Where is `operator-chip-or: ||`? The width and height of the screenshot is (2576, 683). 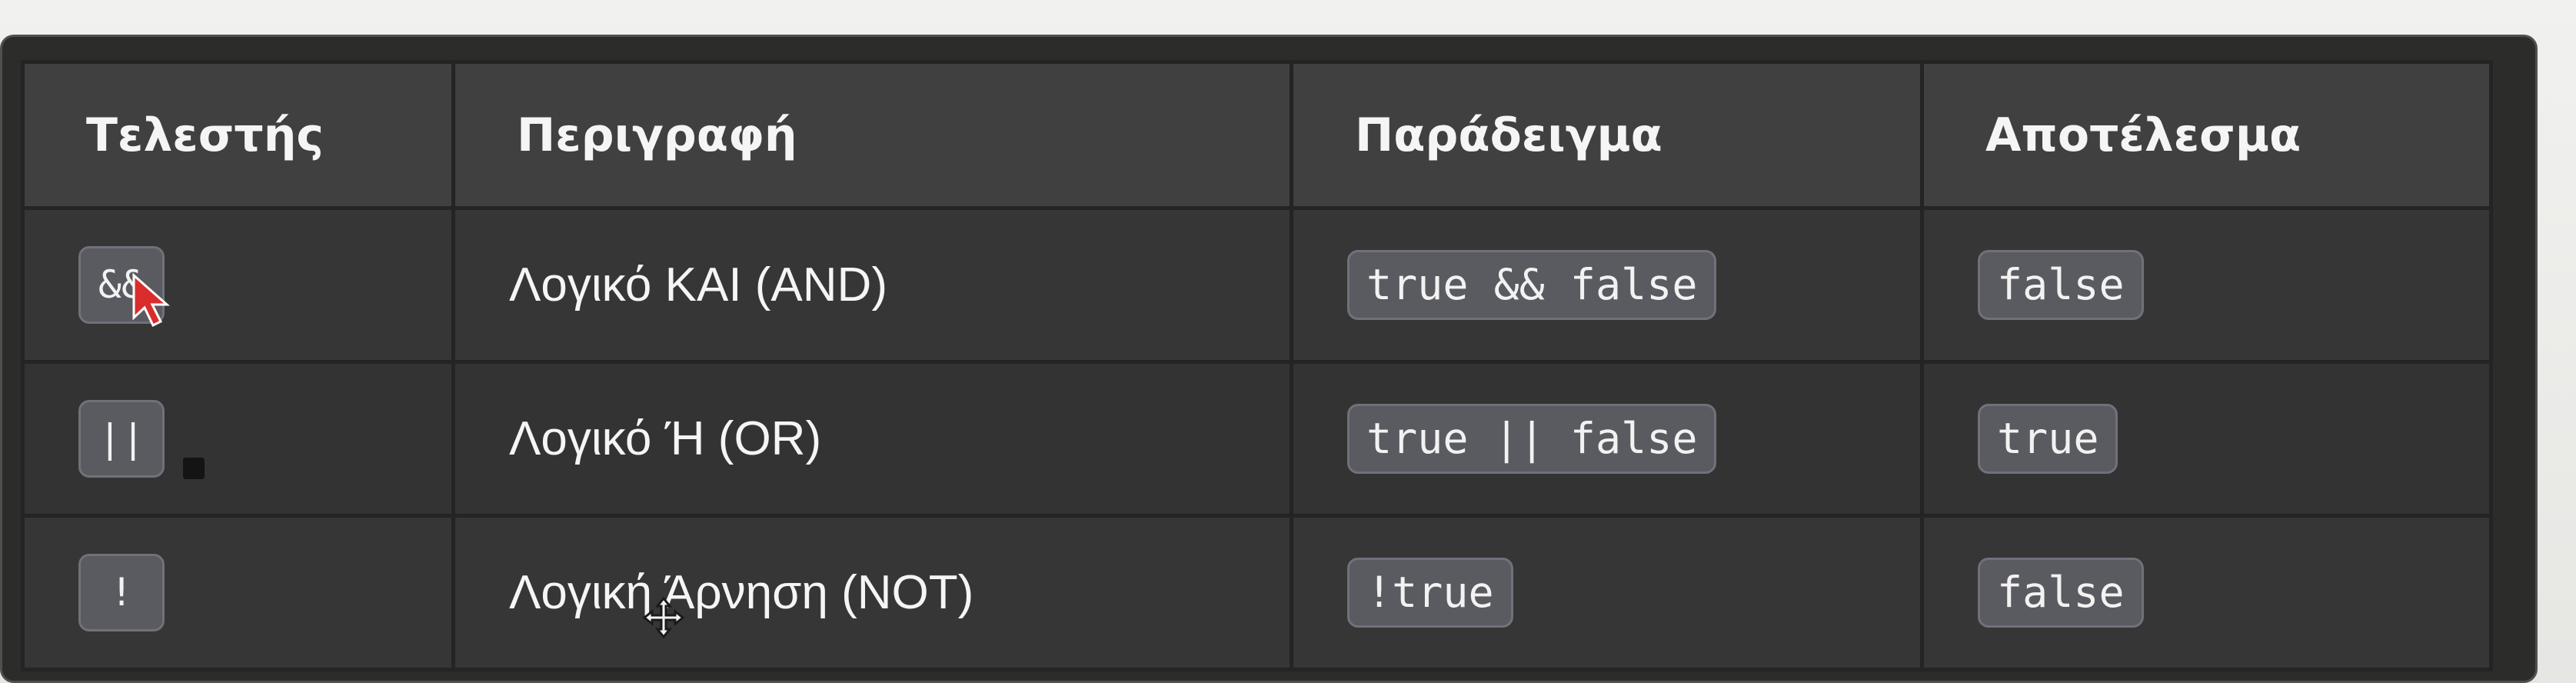
operator-chip-or: || is located at coordinates (121, 439).